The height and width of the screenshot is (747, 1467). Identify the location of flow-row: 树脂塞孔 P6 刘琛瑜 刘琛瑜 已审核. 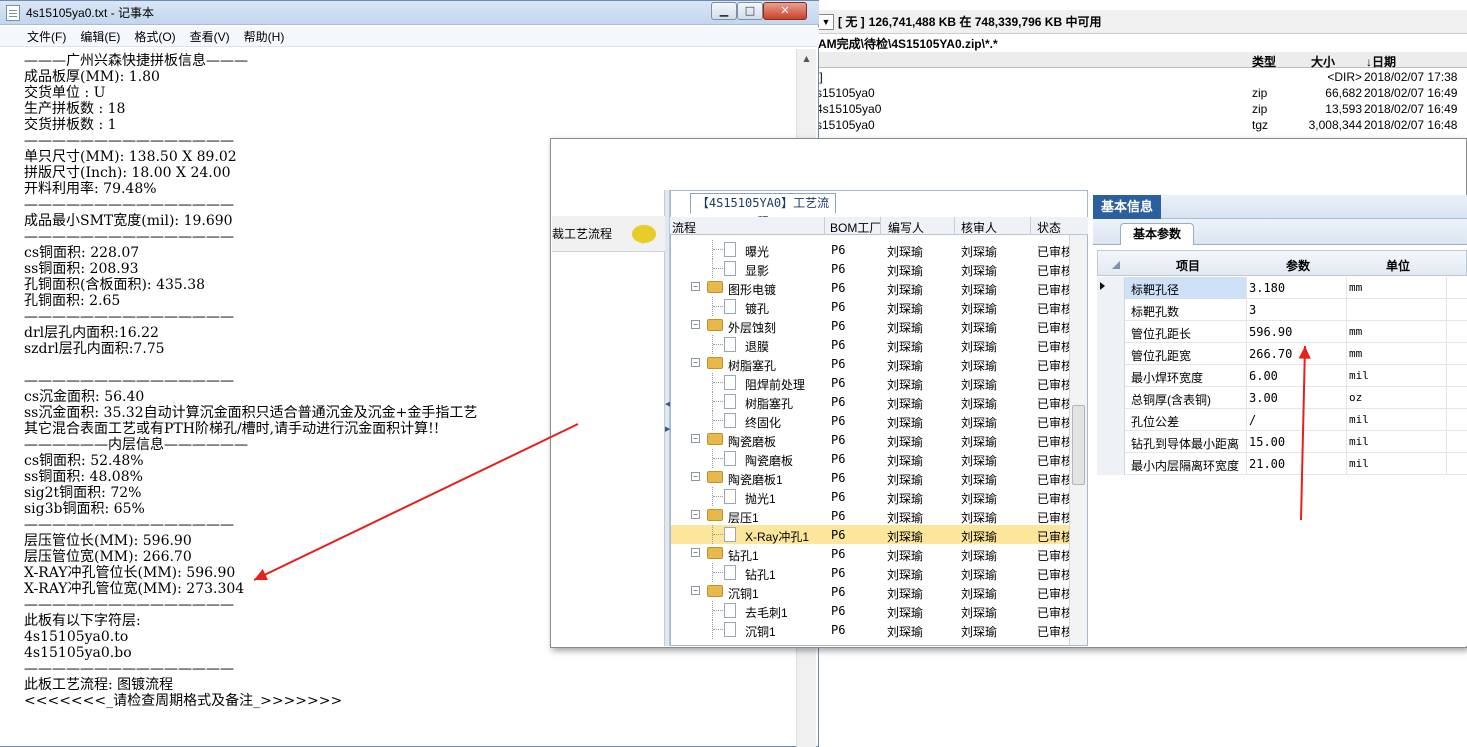
(870, 401).